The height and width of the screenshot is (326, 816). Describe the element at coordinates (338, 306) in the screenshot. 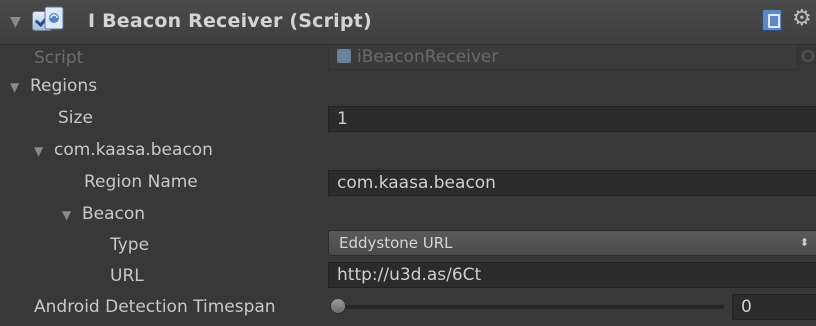

I see `timespan-slider-thumb` at that location.